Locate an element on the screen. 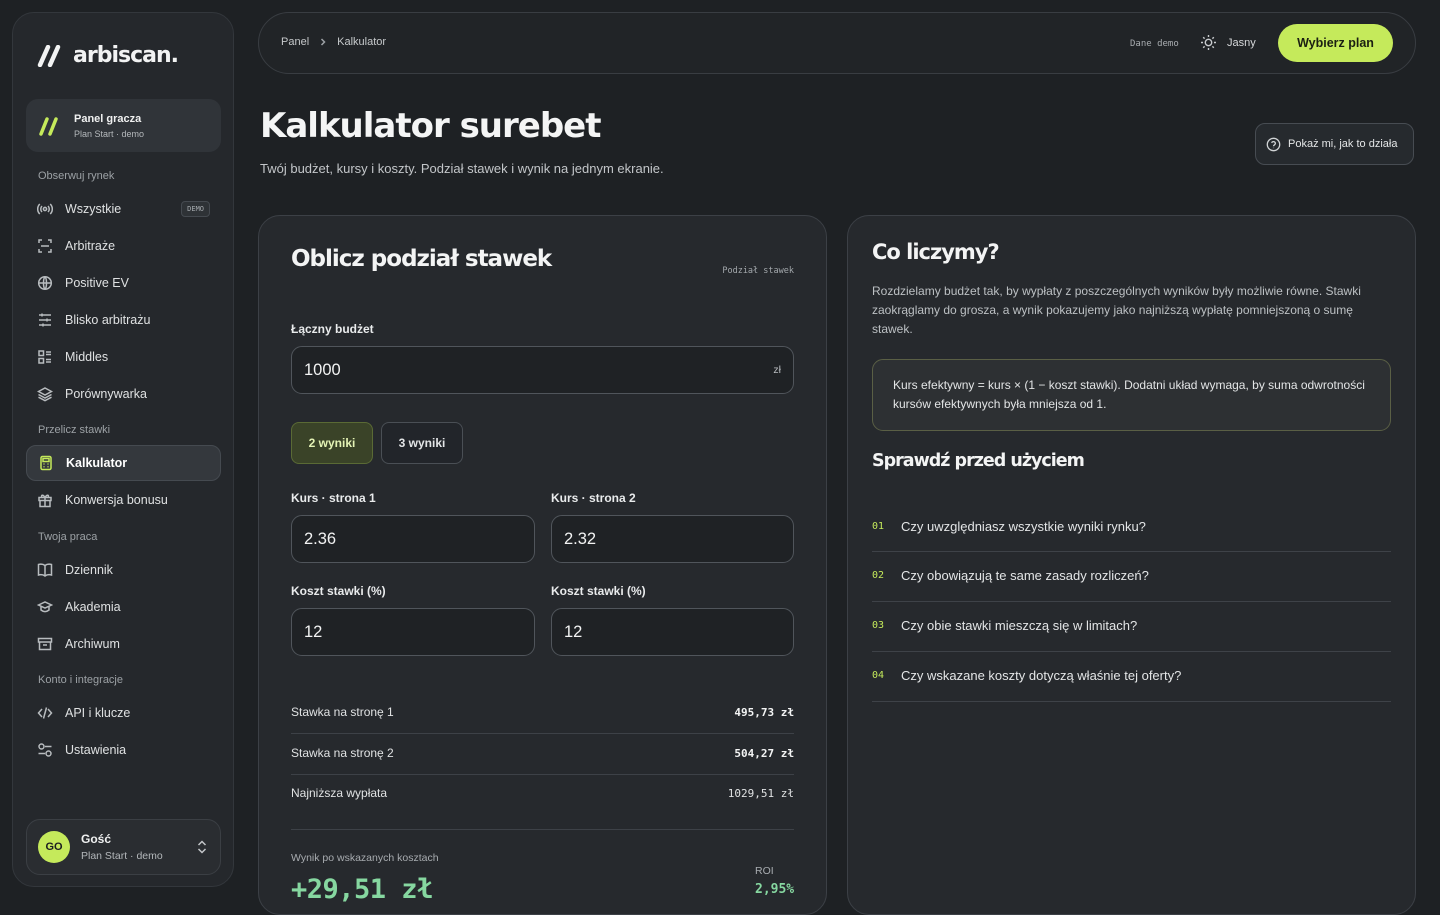 The image size is (1440, 915). calculator-icon is located at coordinates (46, 463).